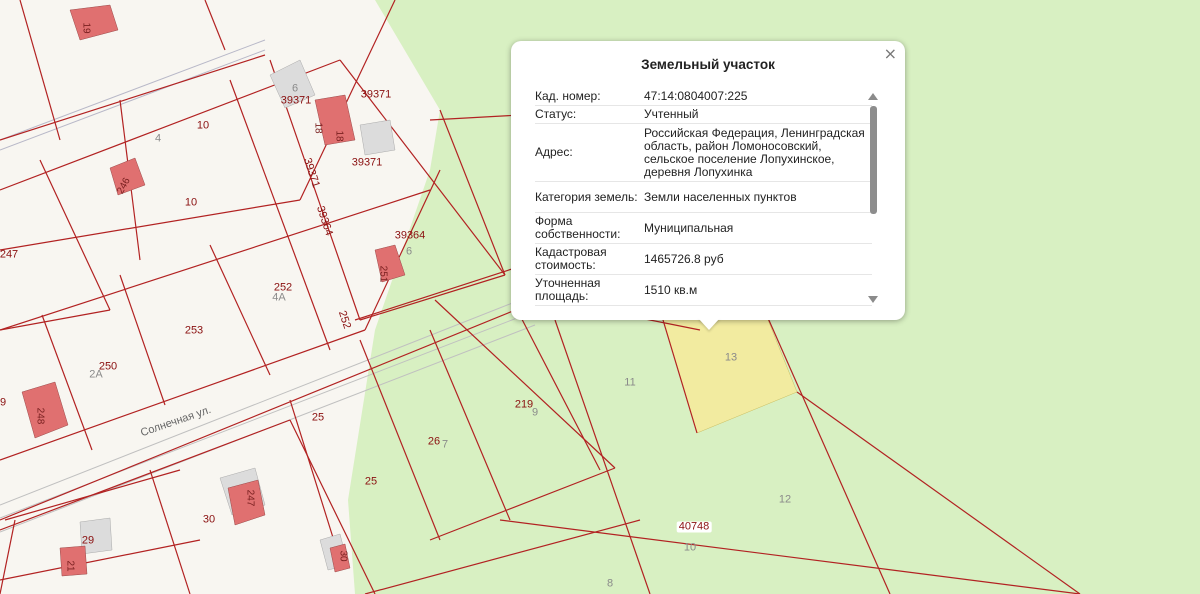 Image resolution: width=1200 pixels, height=594 pixels. I want to click on building-label: 30, so click(343, 556).